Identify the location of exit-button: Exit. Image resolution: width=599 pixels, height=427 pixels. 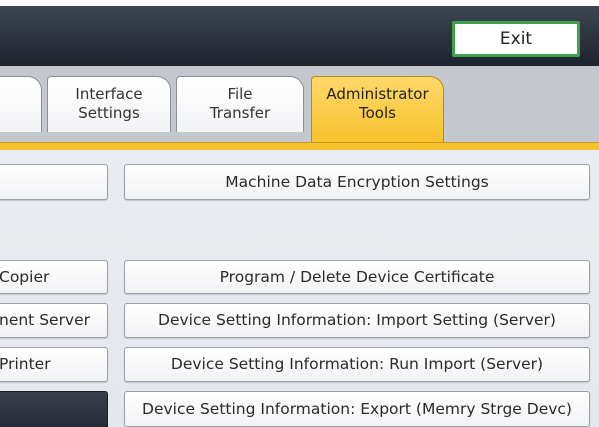
(516, 39).